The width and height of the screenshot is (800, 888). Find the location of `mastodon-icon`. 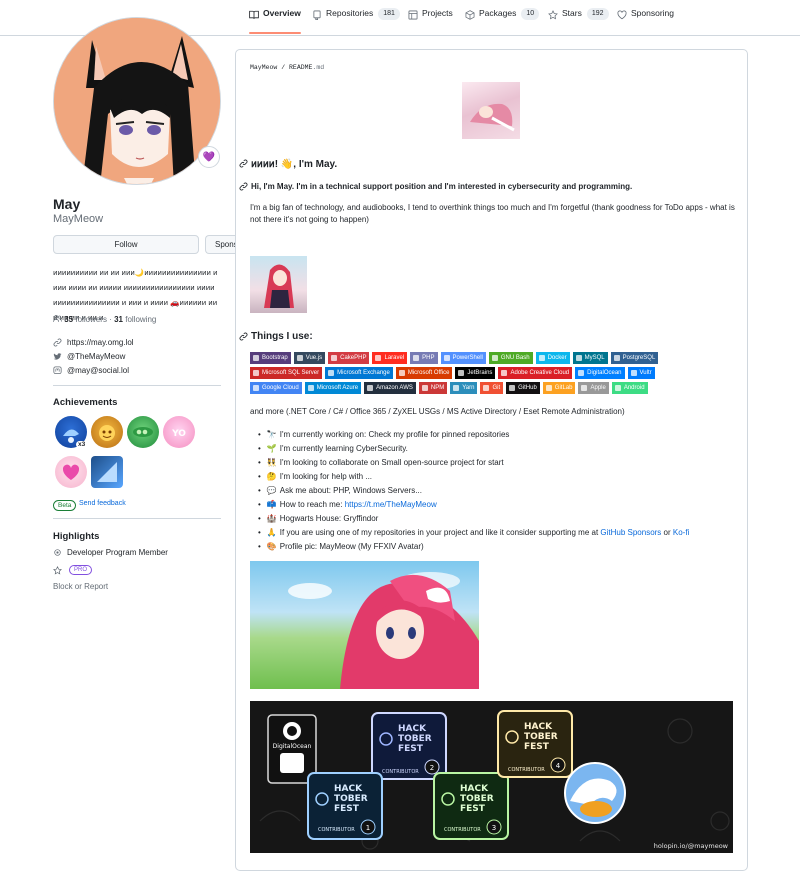

mastodon-icon is located at coordinates (57, 370).